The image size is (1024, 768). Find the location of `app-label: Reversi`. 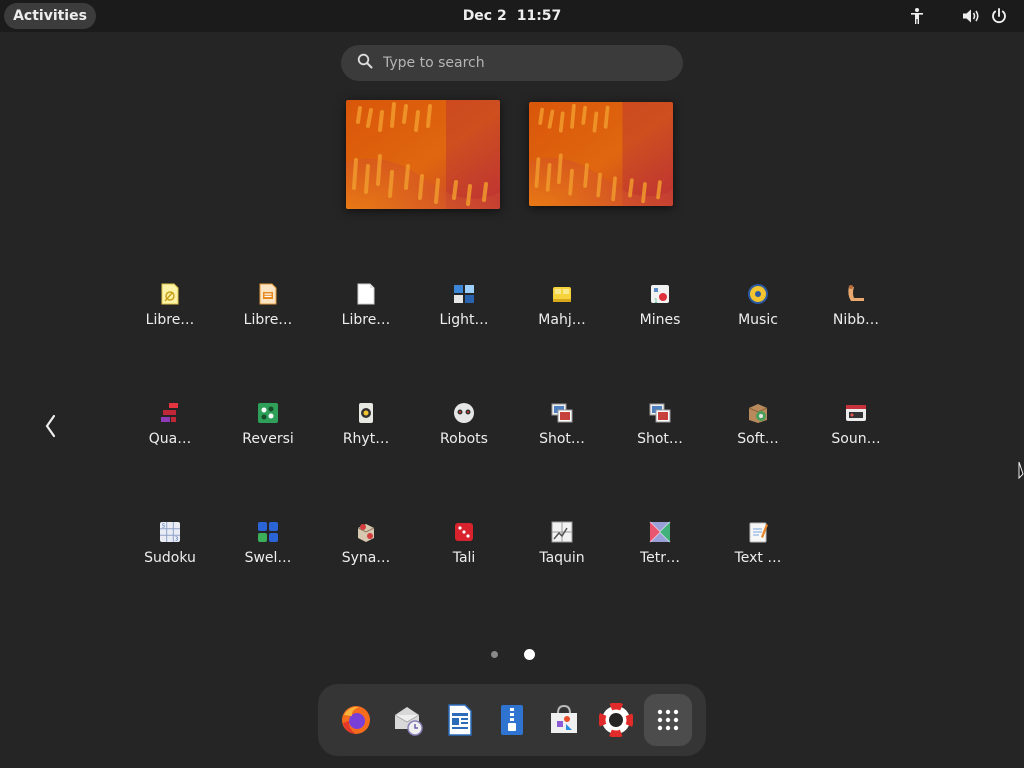

app-label: Reversi is located at coordinates (268, 439).